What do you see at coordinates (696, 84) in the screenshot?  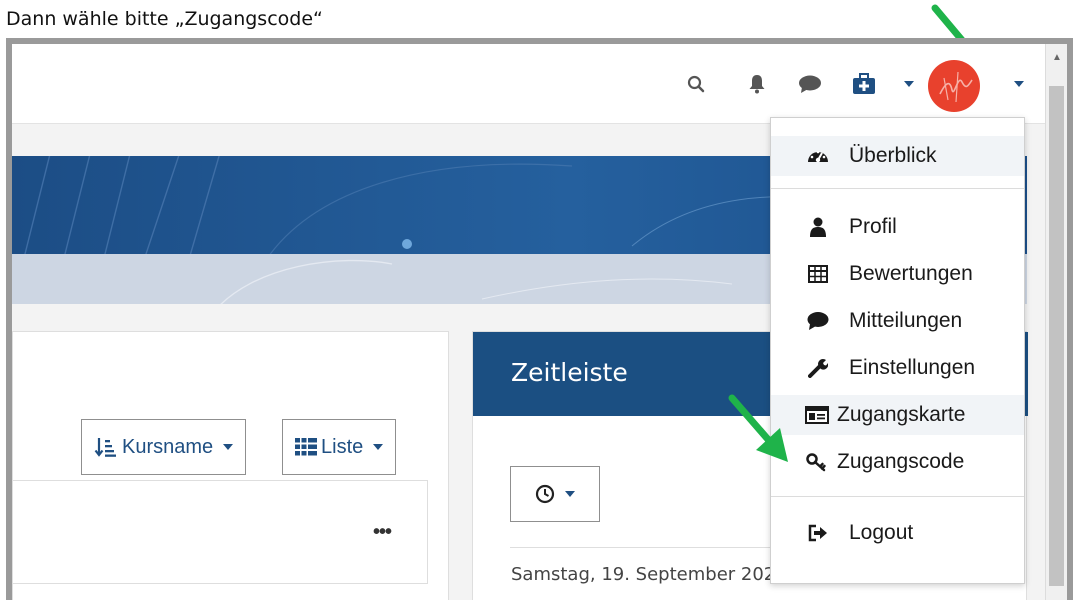 I see `search-icon` at bounding box center [696, 84].